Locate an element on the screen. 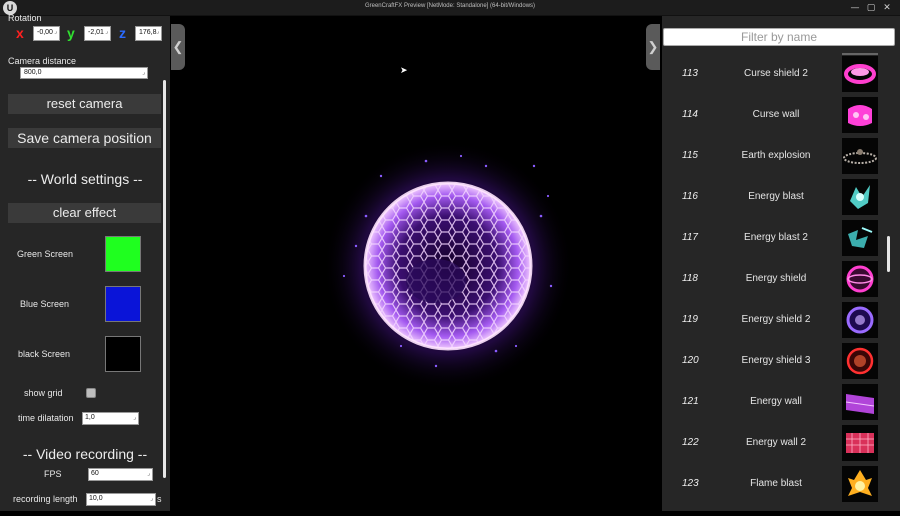  list-item: 120 Energy shield 3 is located at coordinates (777, 360).